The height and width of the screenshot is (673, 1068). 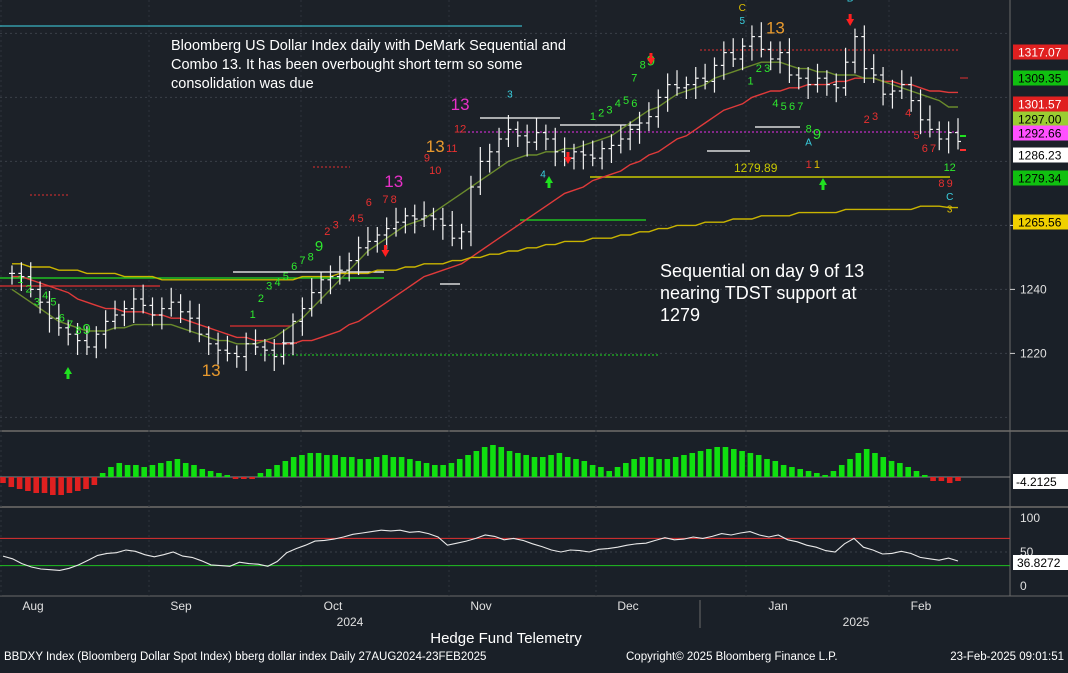 What do you see at coordinates (1040, 179) in the screenshot?
I see `price-axis-tag-label: 1279.34` at bounding box center [1040, 179].